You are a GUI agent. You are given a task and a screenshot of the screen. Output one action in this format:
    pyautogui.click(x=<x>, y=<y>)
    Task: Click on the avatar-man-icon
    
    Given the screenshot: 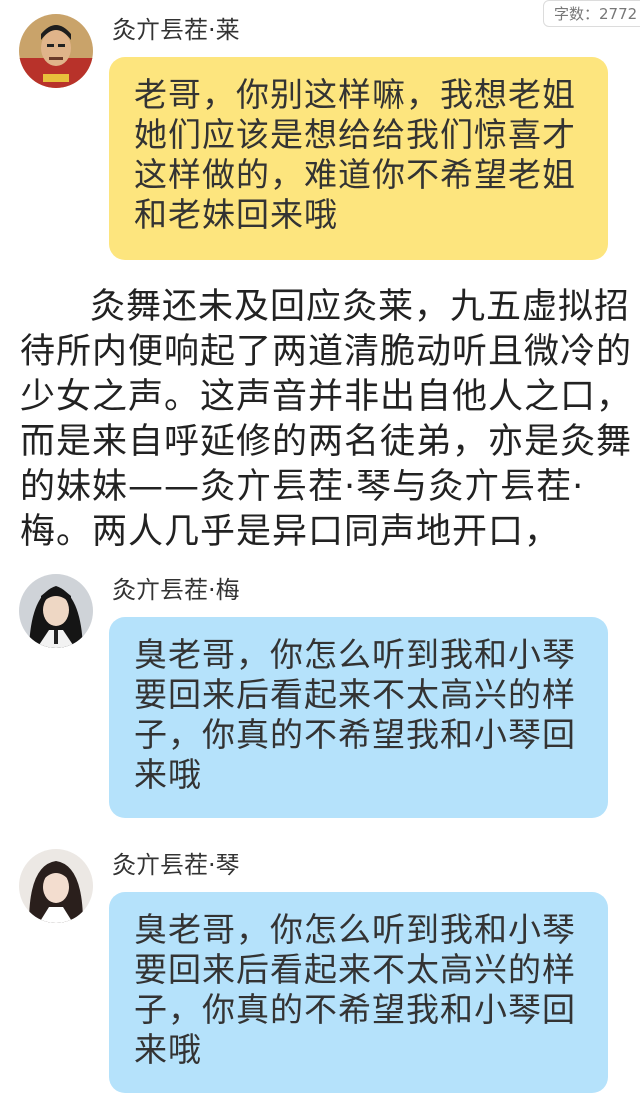 What is the action you would take?
    pyautogui.click(x=56, y=51)
    